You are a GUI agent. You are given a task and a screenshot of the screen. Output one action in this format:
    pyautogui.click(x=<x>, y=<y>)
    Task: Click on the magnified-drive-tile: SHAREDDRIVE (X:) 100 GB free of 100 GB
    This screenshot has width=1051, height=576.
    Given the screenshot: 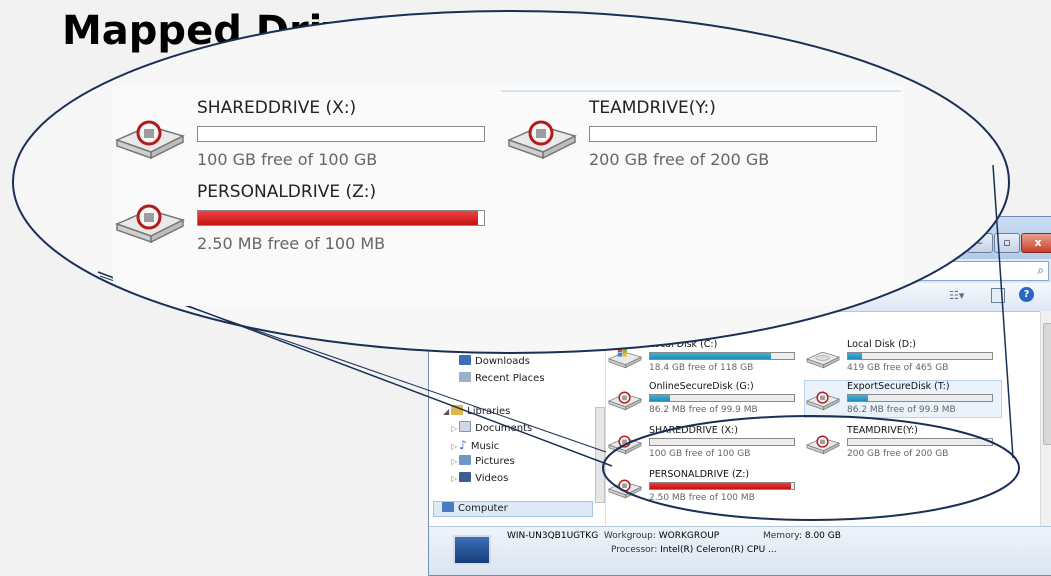 What is the action you would take?
    pyautogui.click(x=303, y=136)
    